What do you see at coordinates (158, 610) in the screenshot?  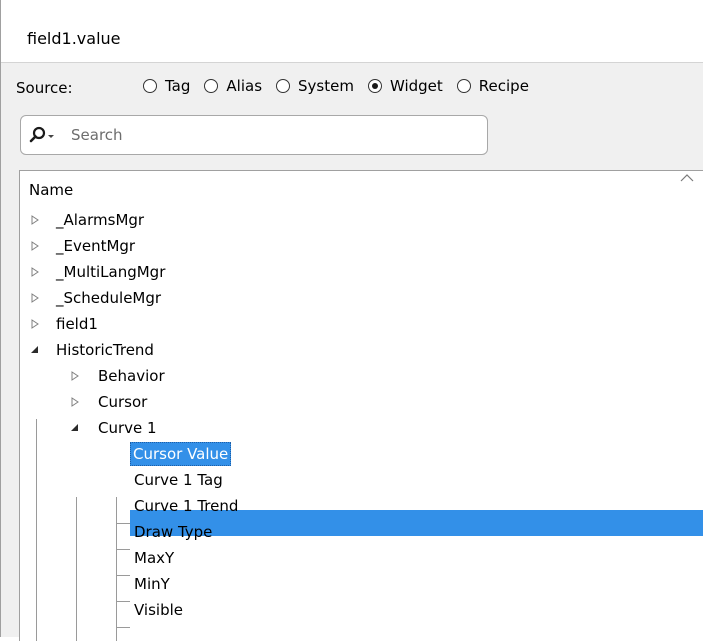 I see `tree-node-label: Visible` at bounding box center [158, 610].